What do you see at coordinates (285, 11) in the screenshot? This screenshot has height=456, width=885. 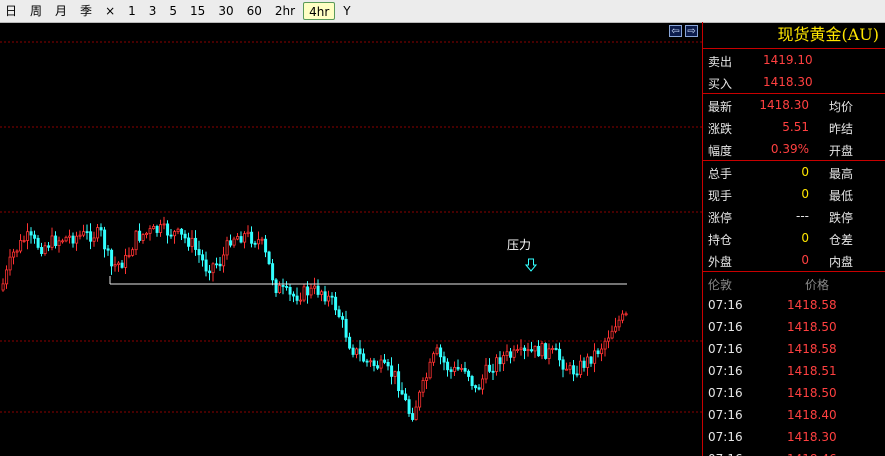 I see `period-button: 2hr` at bounding box center [285, 11].